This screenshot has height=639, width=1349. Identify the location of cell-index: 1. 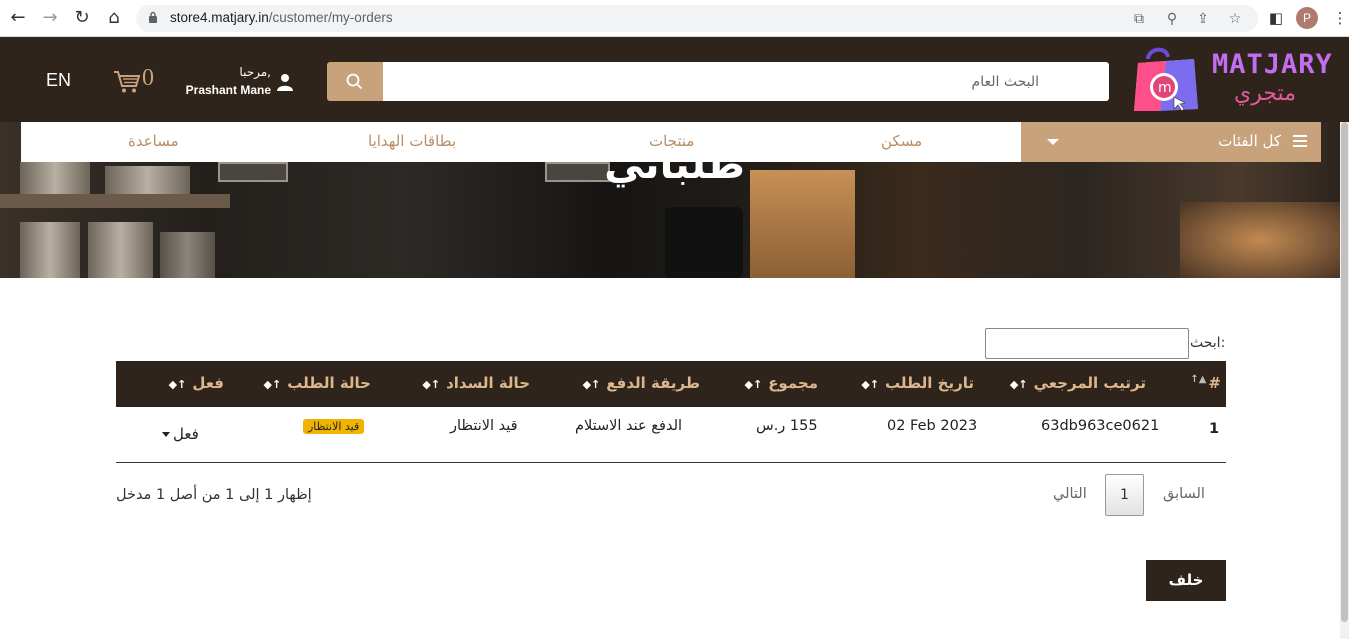
(1214, 429).